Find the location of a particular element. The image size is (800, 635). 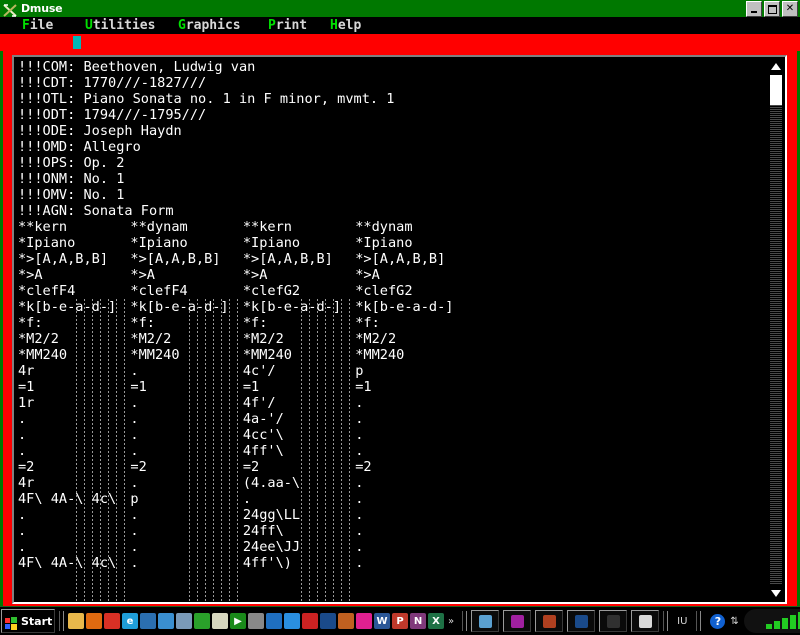

tree-icon is located at coordinates (202, 621).